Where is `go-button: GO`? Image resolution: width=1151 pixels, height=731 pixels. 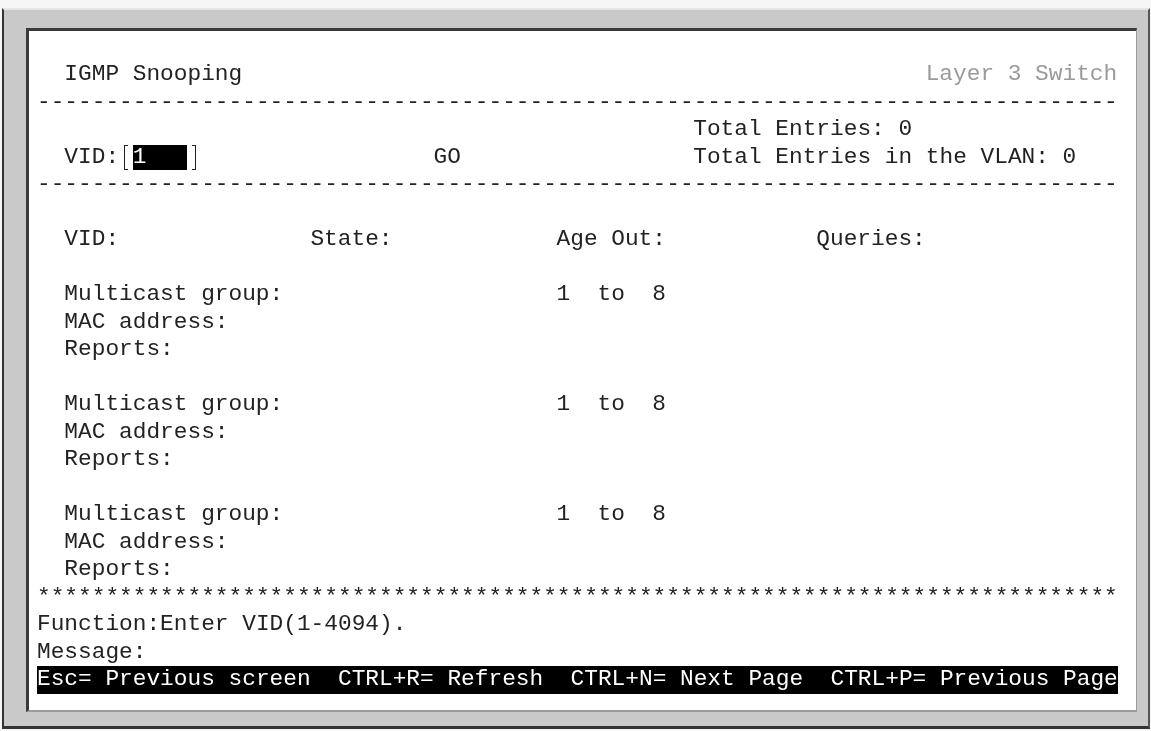 go-button: GO is located at coordinates (447, 157).